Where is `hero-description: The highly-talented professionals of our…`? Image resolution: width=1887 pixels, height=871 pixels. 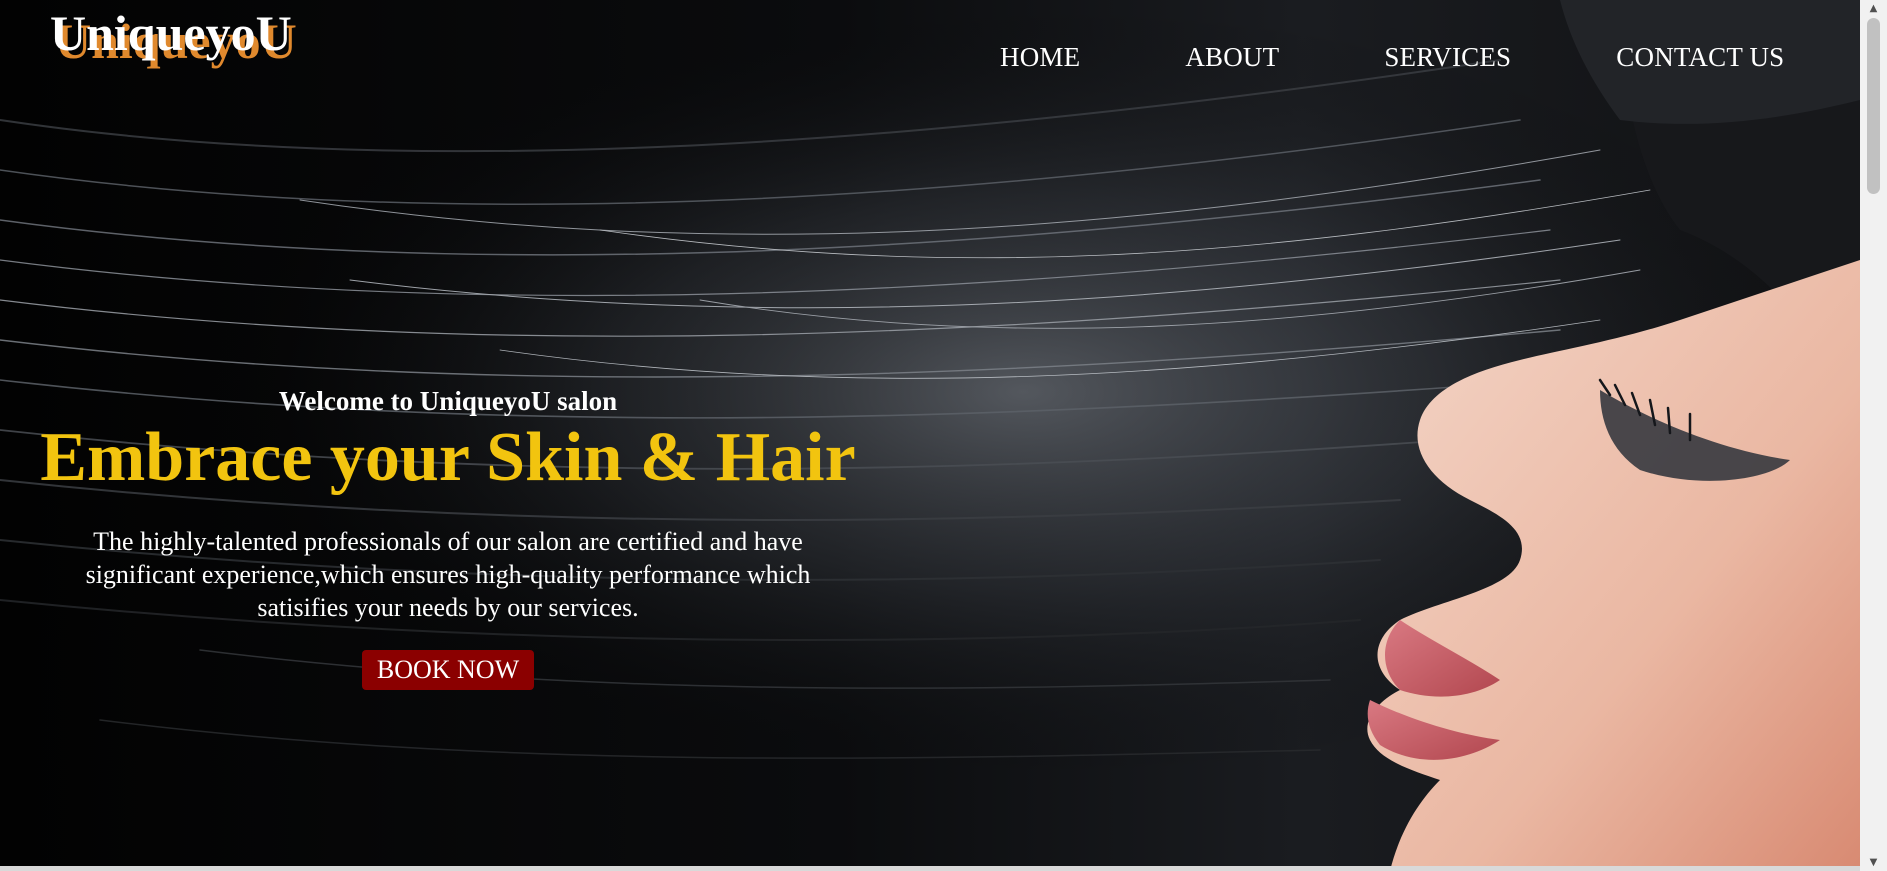 hero-description: The highly-talented professionals of our… is located at coordinates (448, 574).